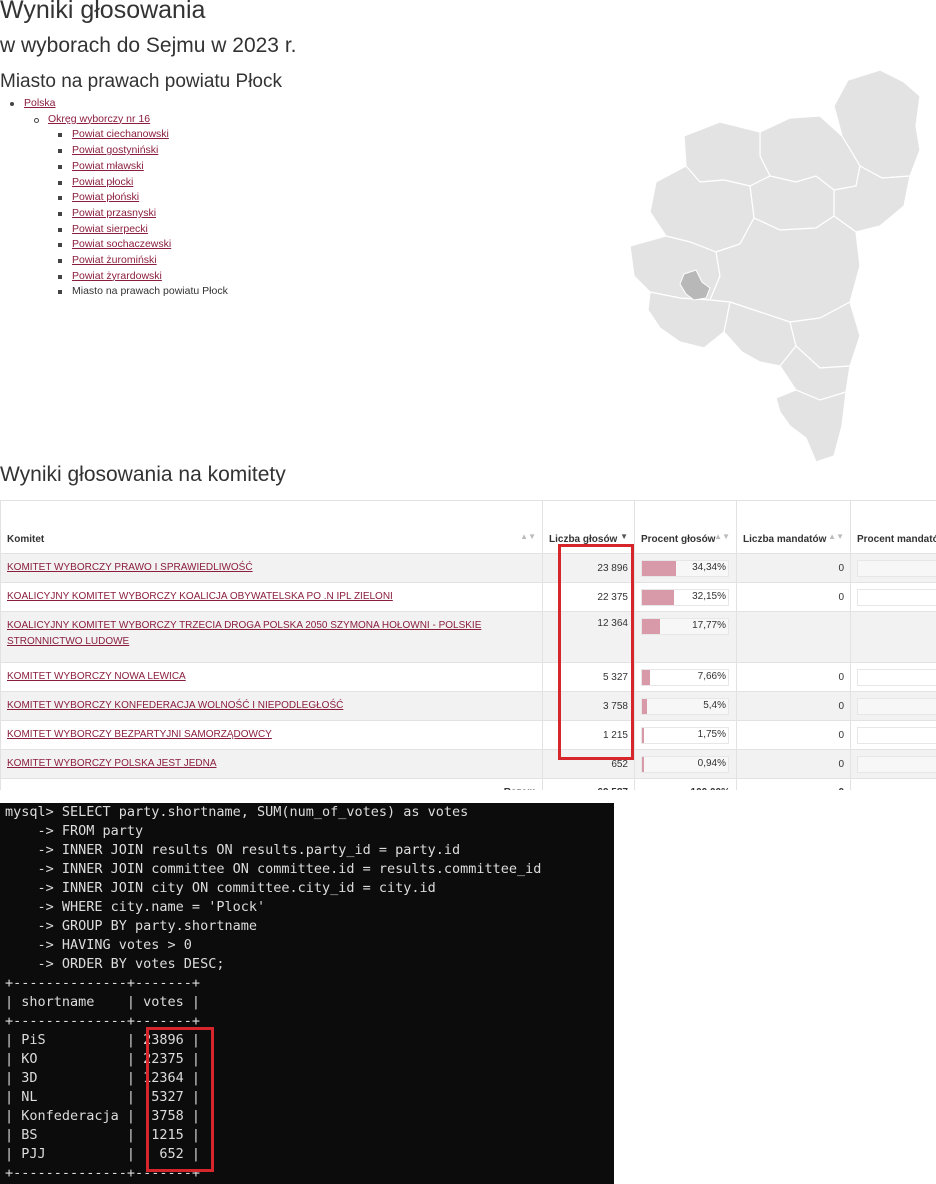 The height and width of the screenshot is (1184, 936). Describe the element at coordinates (141, 81) in the screenshot. I see `location-title: Miasto na prawach powiatu Płock` at that location.